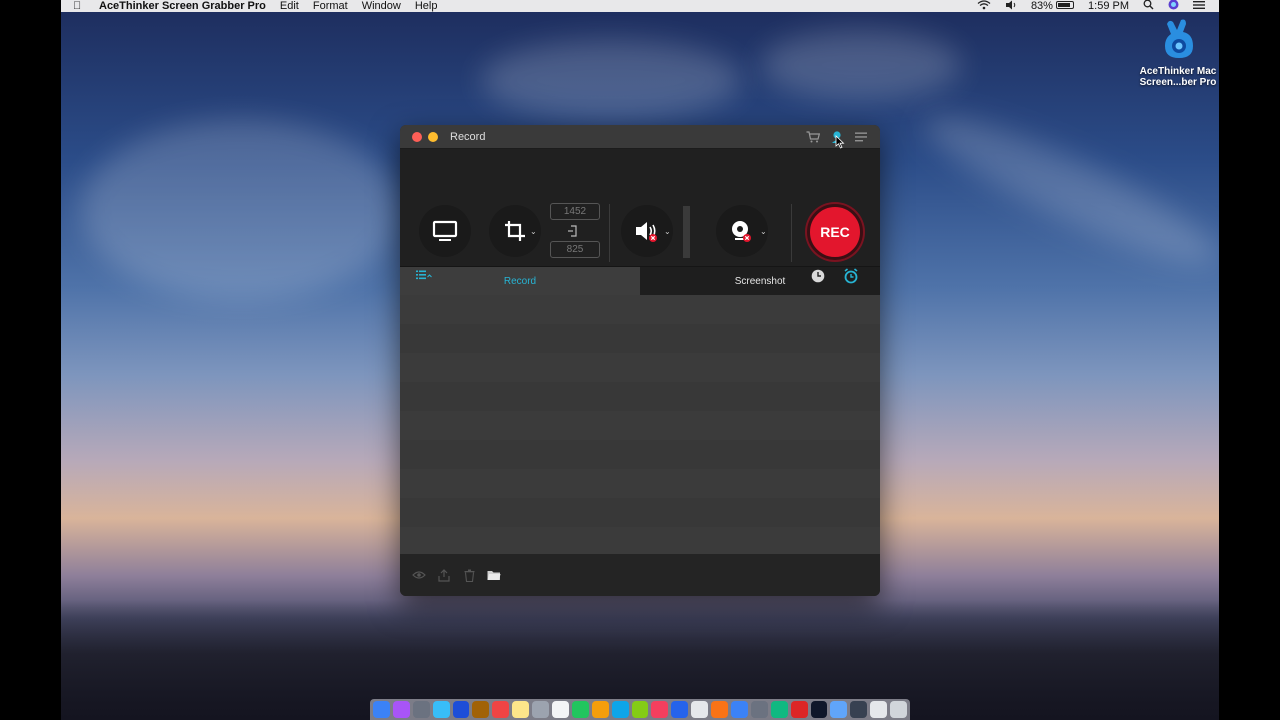 This screenshot has width=1280, height=720. What do you see at coordinates (515, 231) in the screenshot?
I see `crop-icon` at bounding box center [515, 231].